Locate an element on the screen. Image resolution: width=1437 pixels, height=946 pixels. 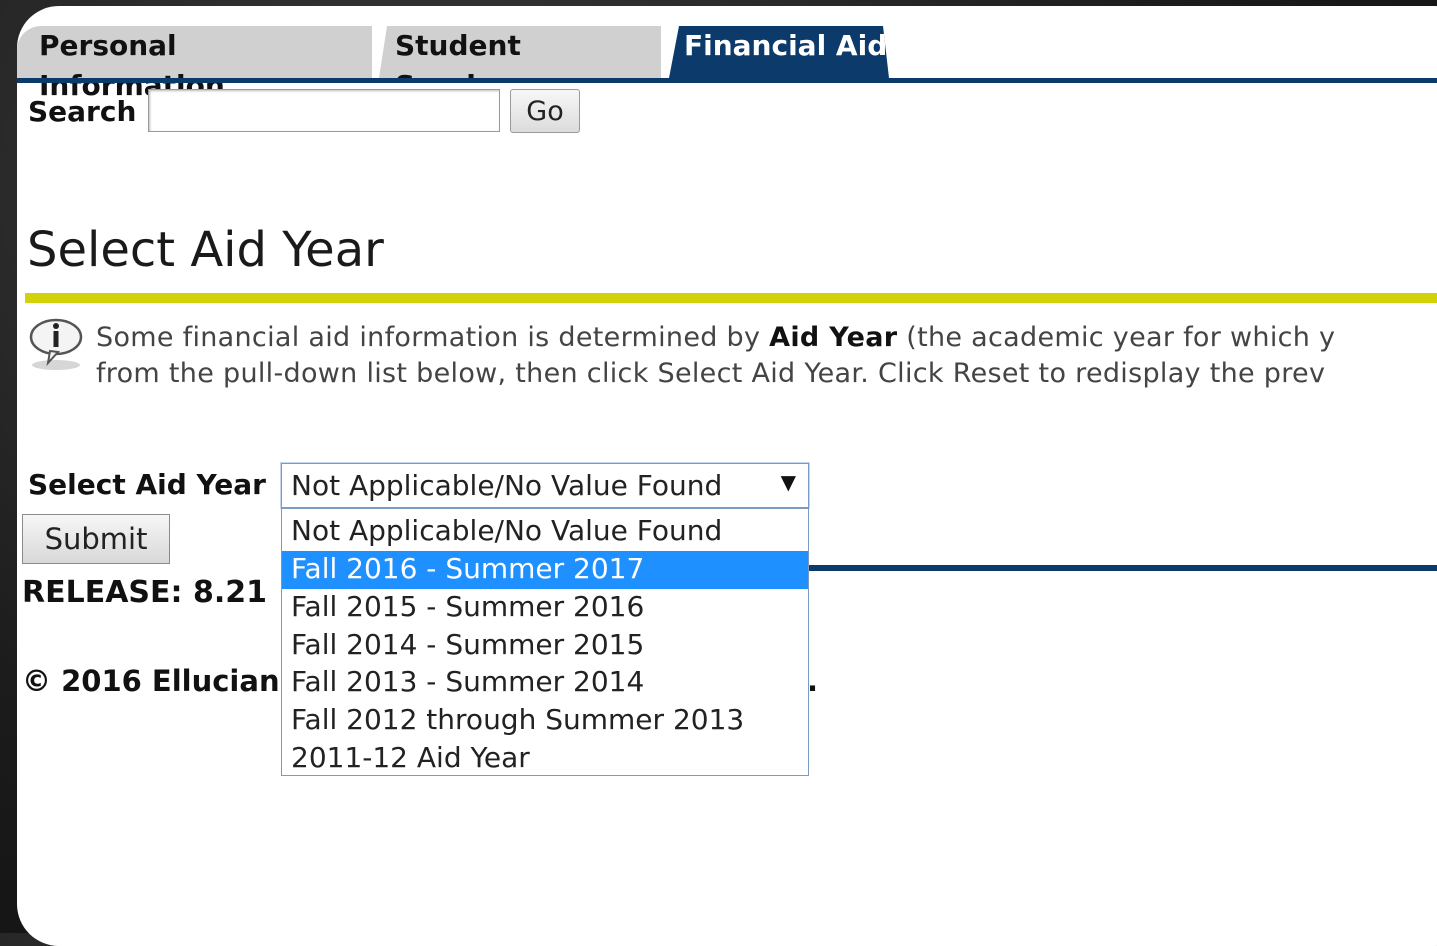
info-line1-end: (the academic year for which y is located at coordinates (1116, 337).